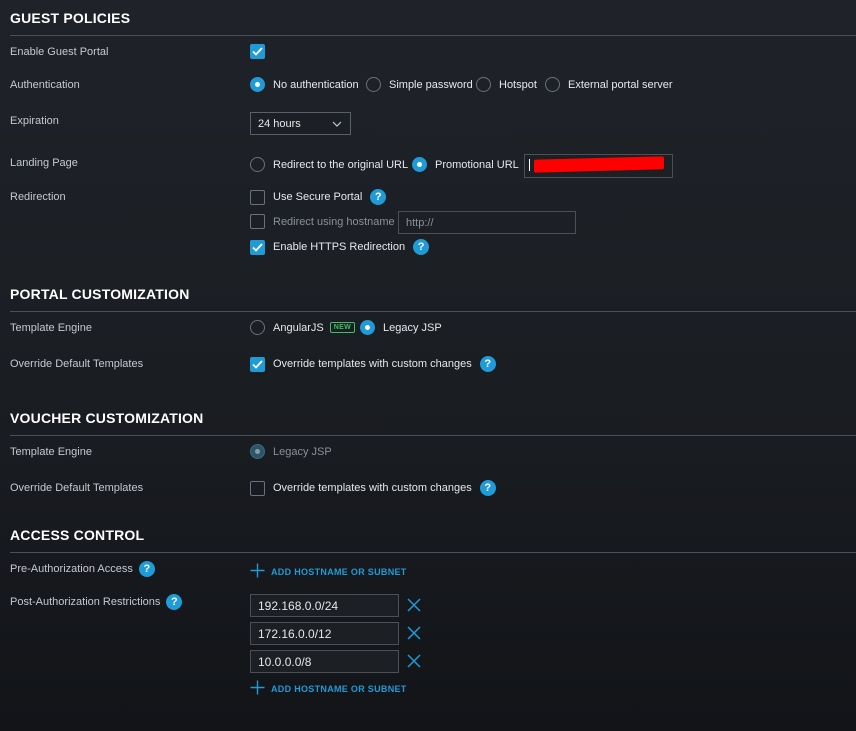 The width and height of the screenshot is (856, 731). Describe the element at coordinates (298, 605) in the screenshot. I see `restriction-value: 192.168.0.0/24` at that location.